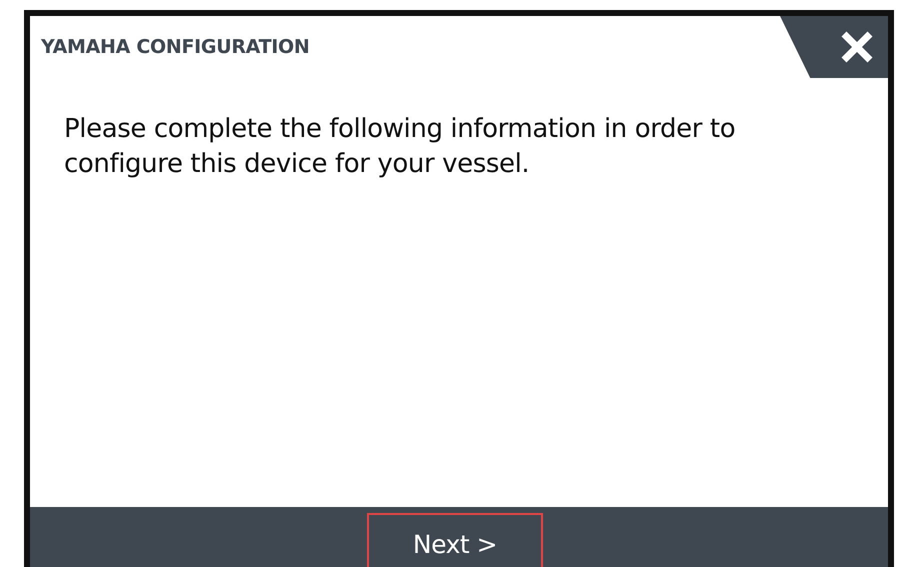  I want to click on dialog-title: YAMAHA CONFIGURATION, so click(175, 47).